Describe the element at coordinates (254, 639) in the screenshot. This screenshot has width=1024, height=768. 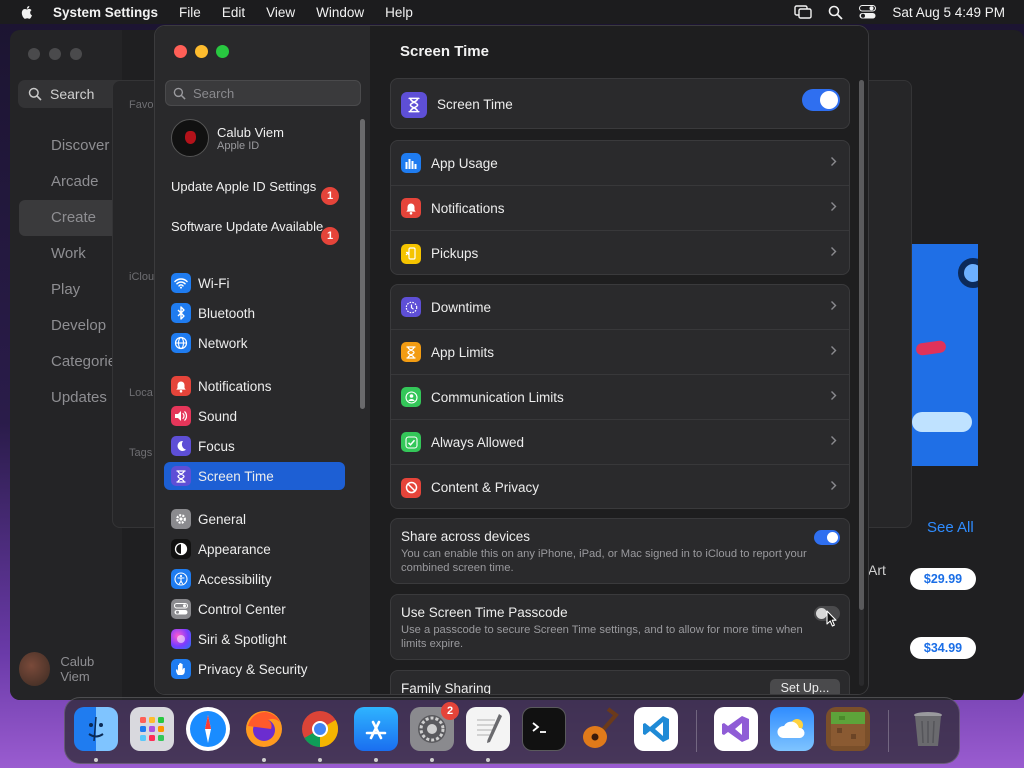
I see `sidebar-item-siri-spotlight: Siri & Spotlight` at that location.